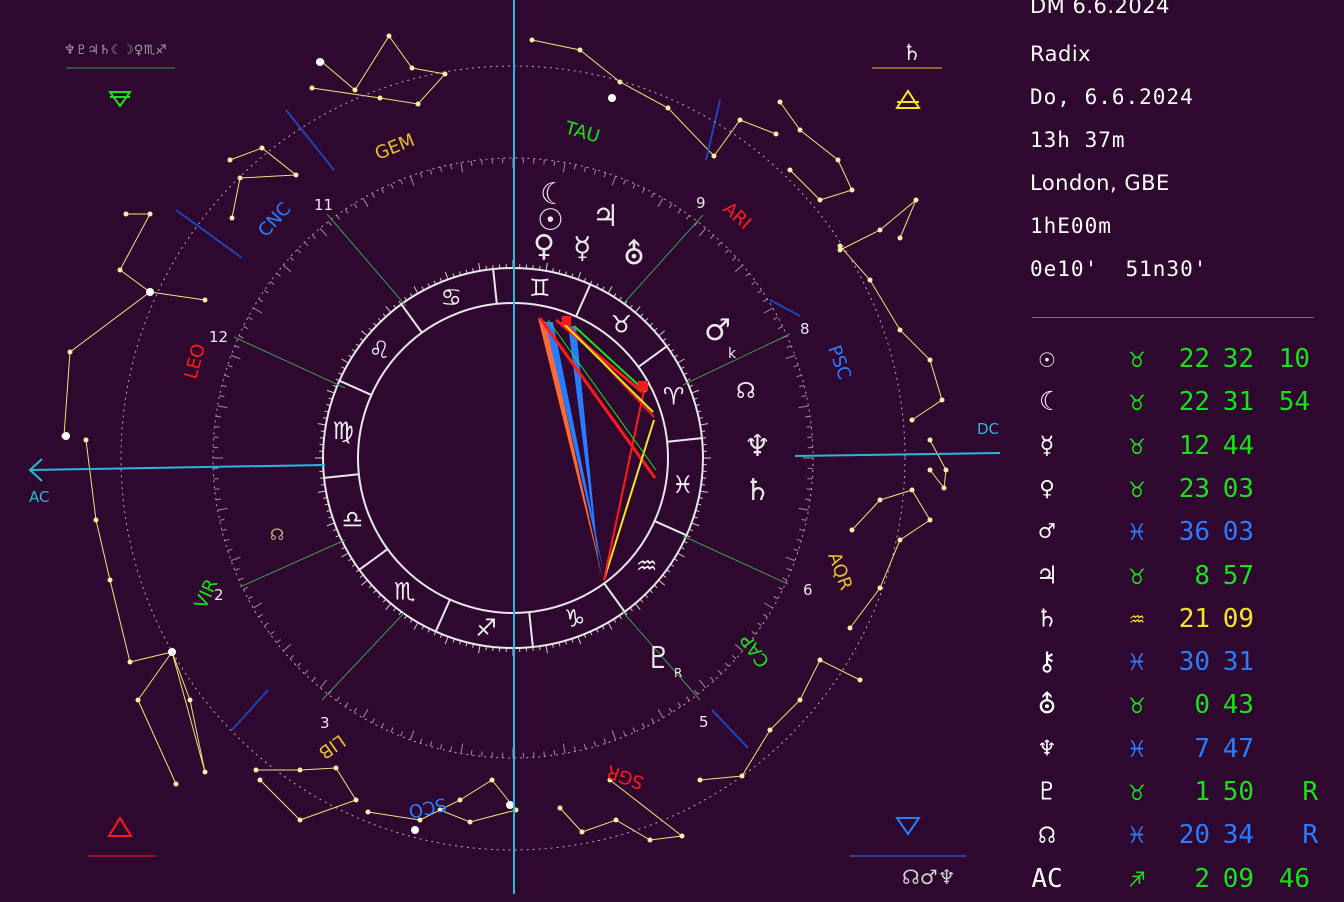 Image resolution: width=1344 pixels, height=902 pixels. I want to click on degree-value: 1, so click(1185, 792).